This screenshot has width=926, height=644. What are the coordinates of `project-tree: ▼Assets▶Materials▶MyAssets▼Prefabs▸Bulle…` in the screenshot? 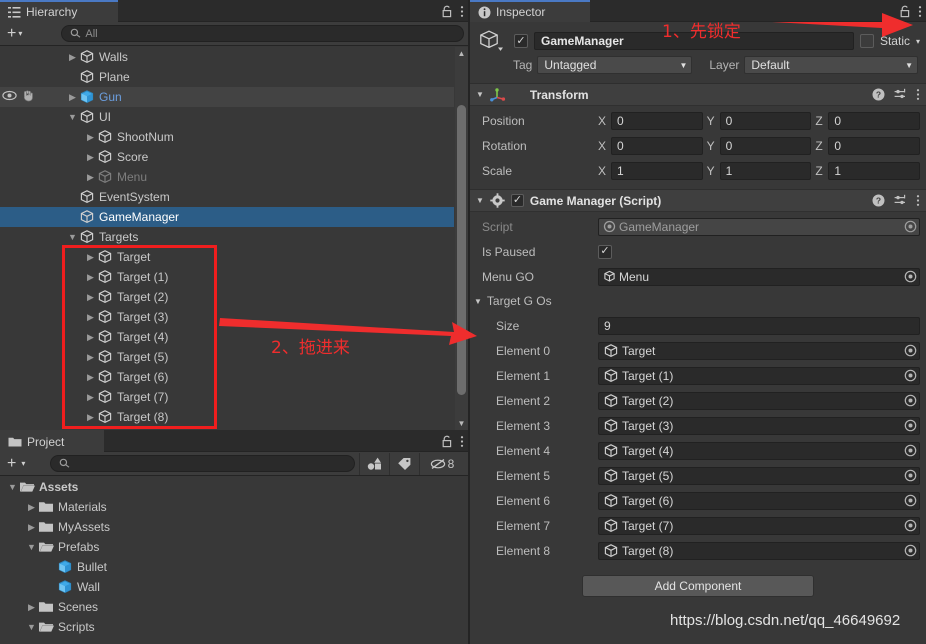 It's located at (234, 560).